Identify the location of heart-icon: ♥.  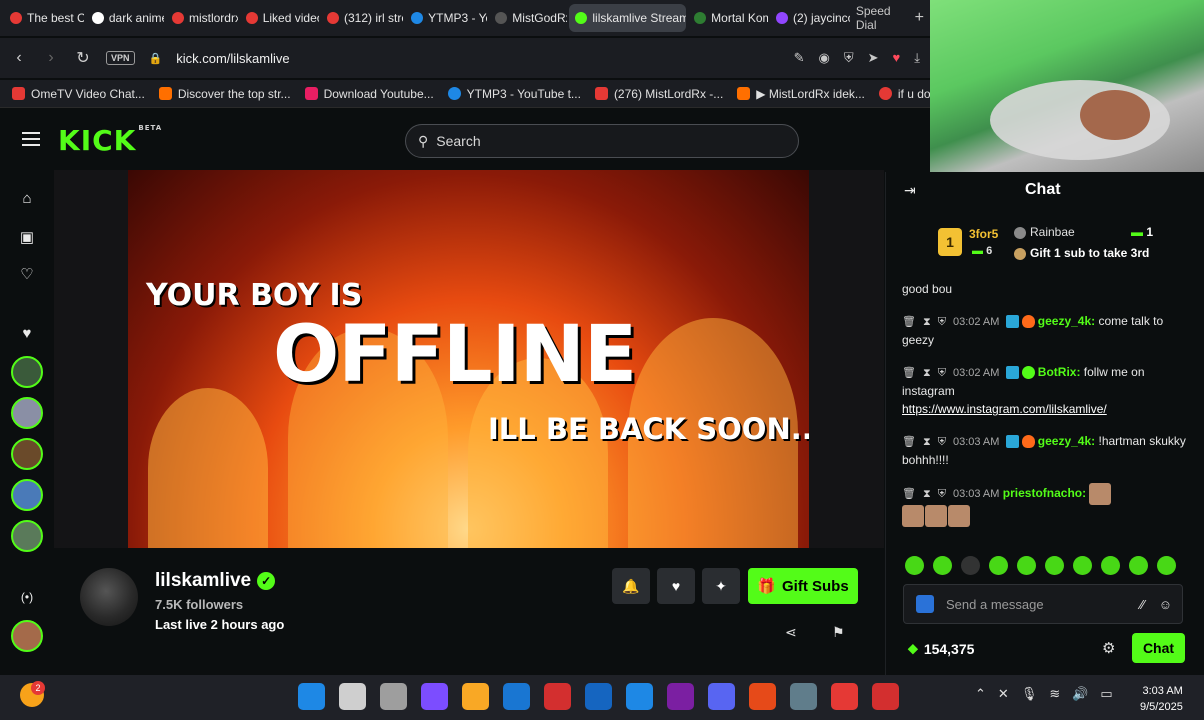
(897, 58).